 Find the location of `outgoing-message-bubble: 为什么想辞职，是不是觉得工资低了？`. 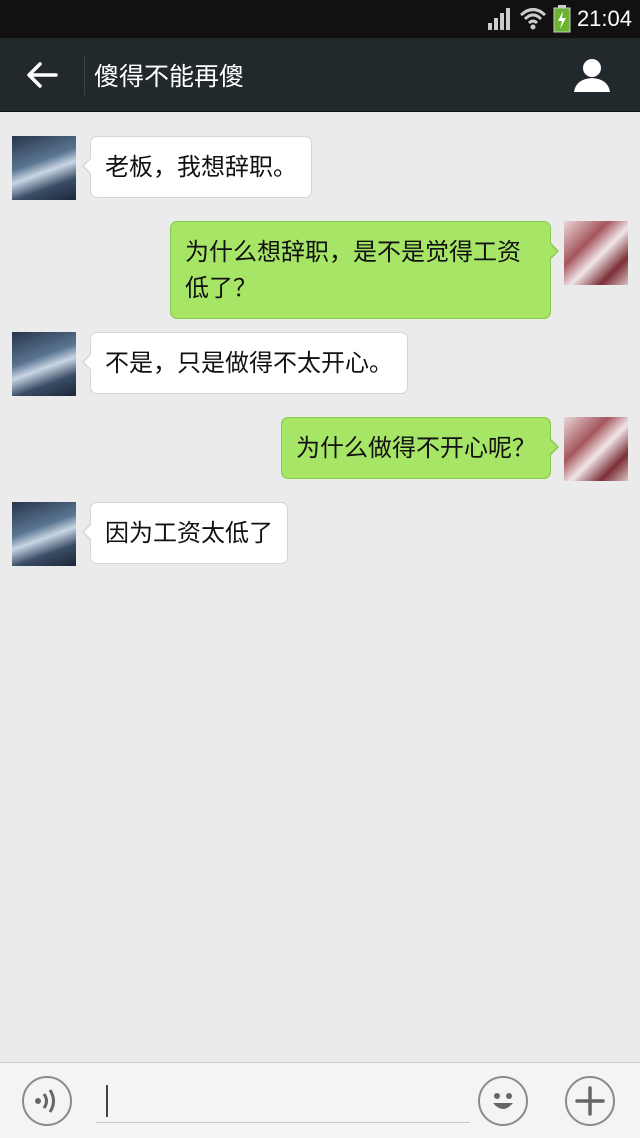

outgoing-message-bubble: 为什么想辞职，是不是觉得工资低了？ is located at coordinates (364, 270).